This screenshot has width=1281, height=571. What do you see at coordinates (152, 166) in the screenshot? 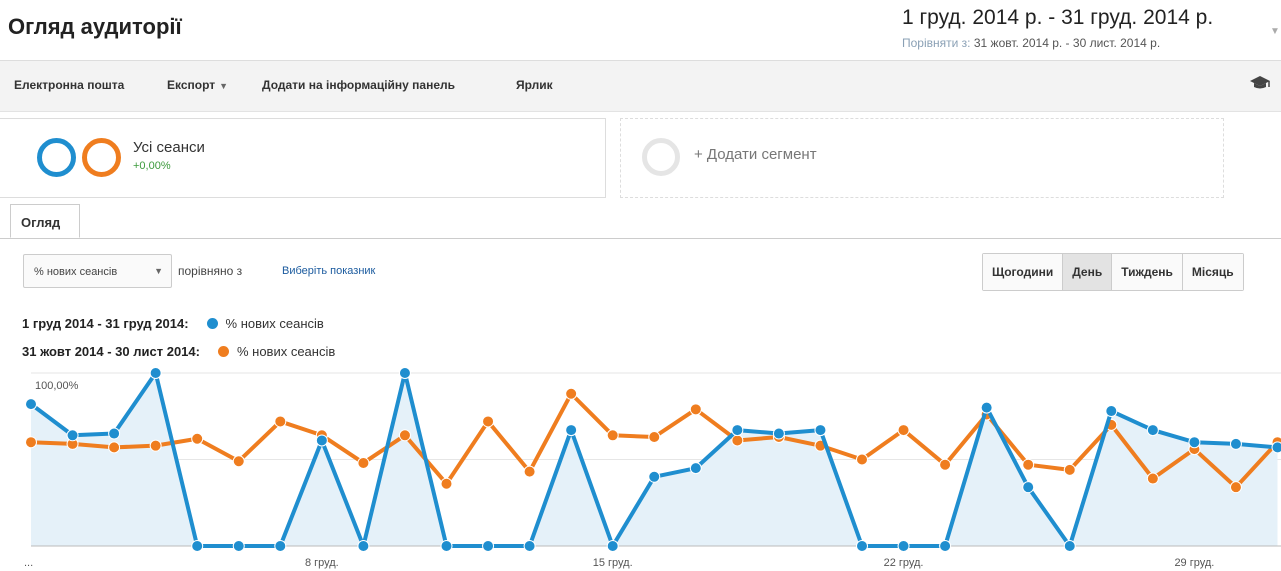
I see `segment-percentage: +0,00%` at bounding box center [152, 166].